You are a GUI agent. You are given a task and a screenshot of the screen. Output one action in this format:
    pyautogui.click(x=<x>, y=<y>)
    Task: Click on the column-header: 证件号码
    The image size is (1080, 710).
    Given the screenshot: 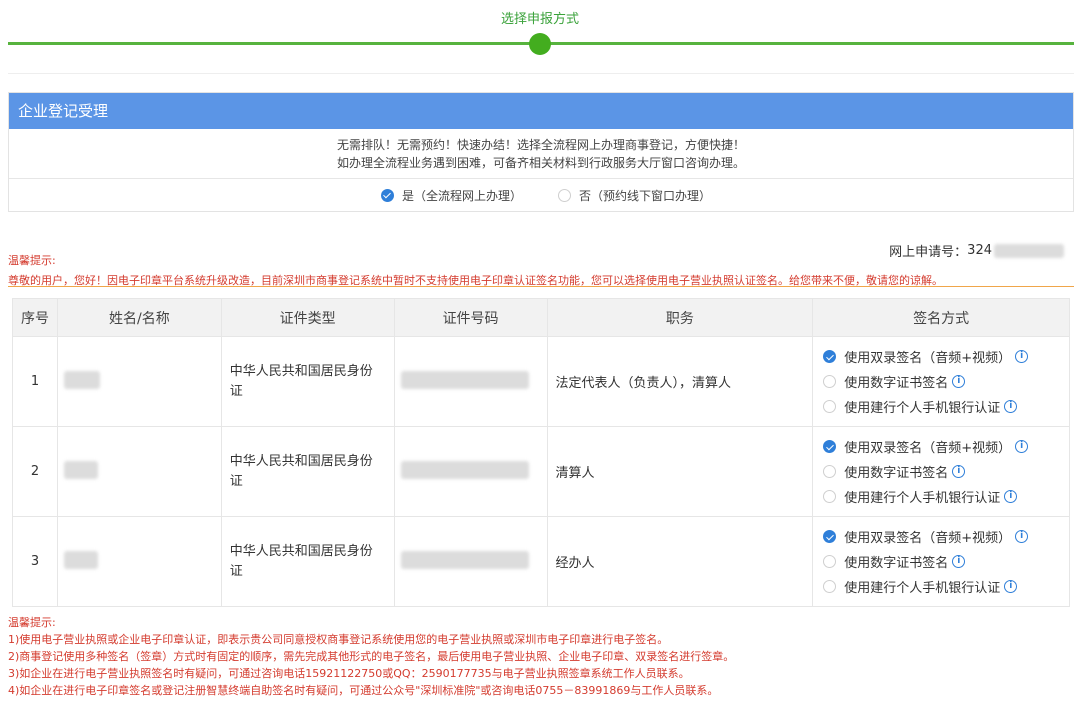 What is the action you would take?
    pyautogui.click(x=470, y=317)
    